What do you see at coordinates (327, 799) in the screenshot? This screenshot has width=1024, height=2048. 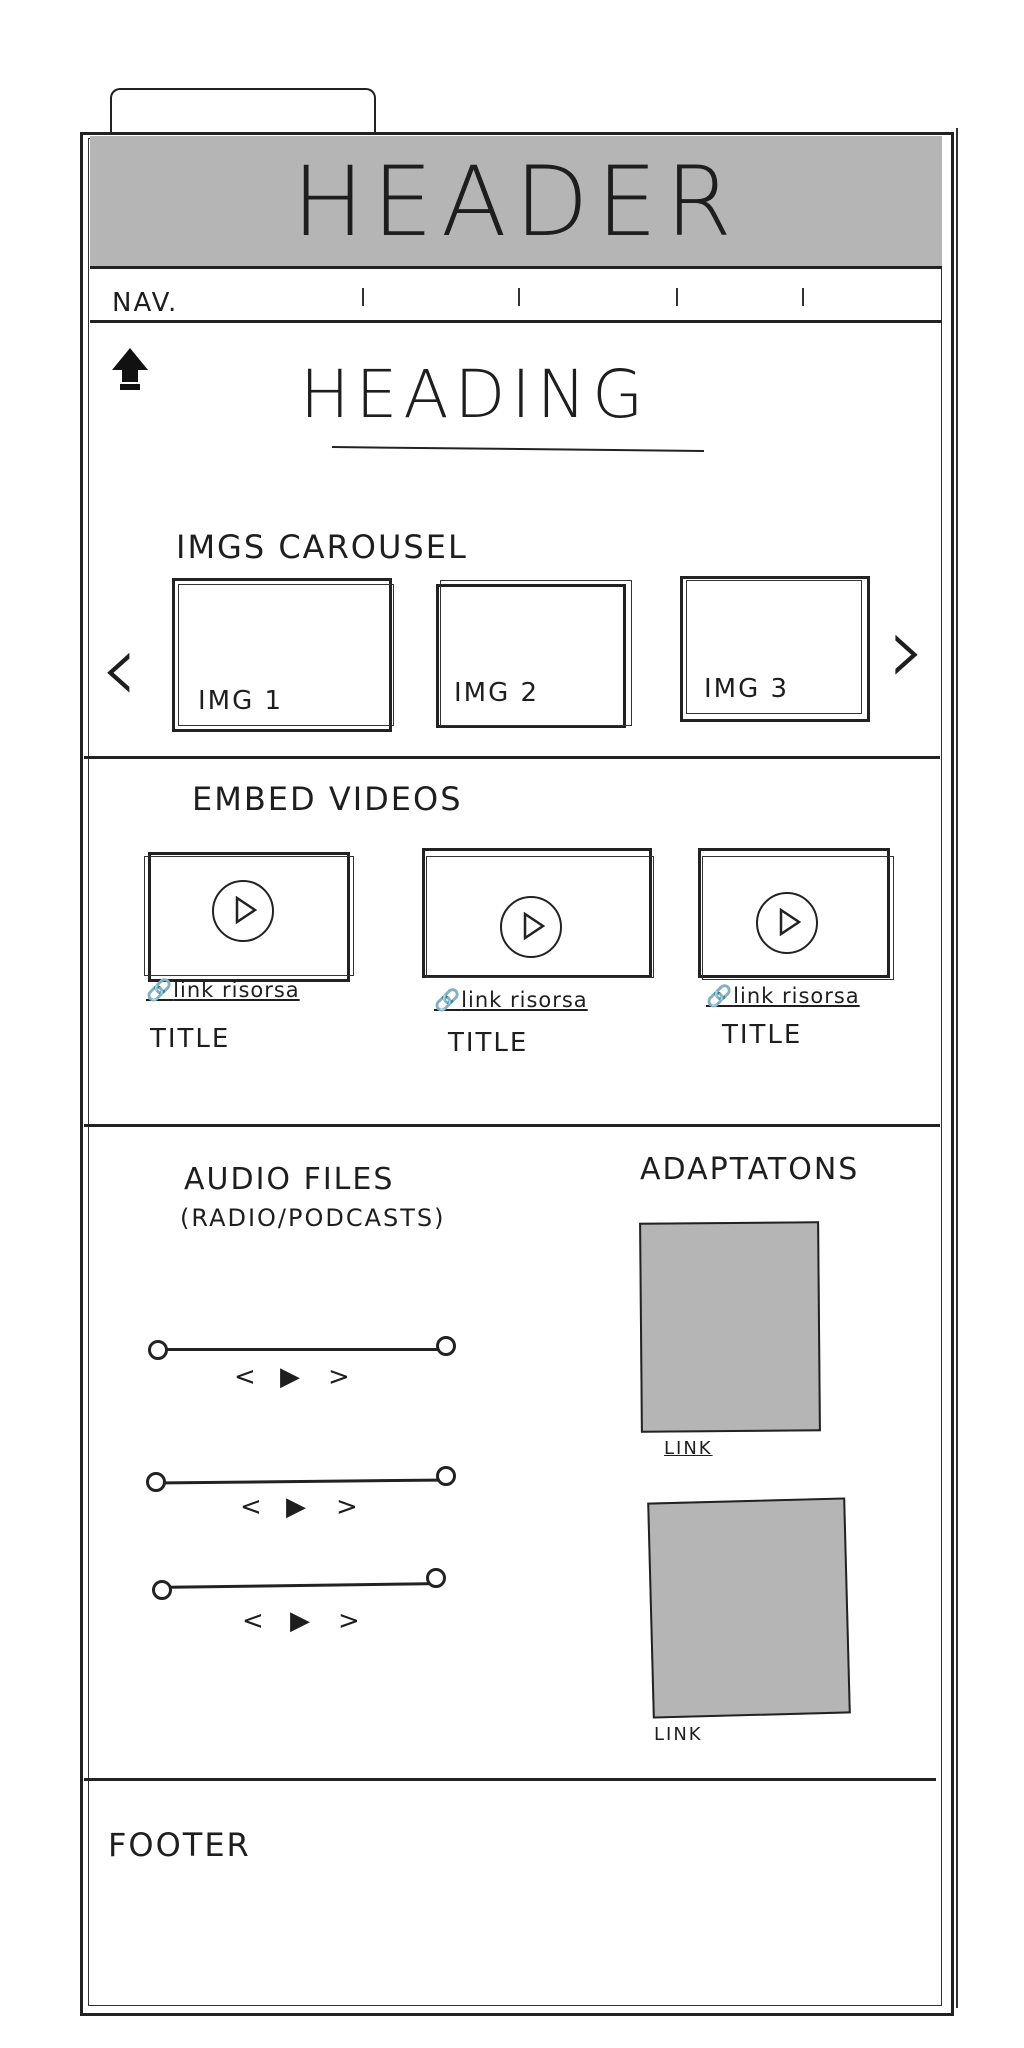 I see `videos-label: EMBED VIDEOS` at bounding box center [327, 799].